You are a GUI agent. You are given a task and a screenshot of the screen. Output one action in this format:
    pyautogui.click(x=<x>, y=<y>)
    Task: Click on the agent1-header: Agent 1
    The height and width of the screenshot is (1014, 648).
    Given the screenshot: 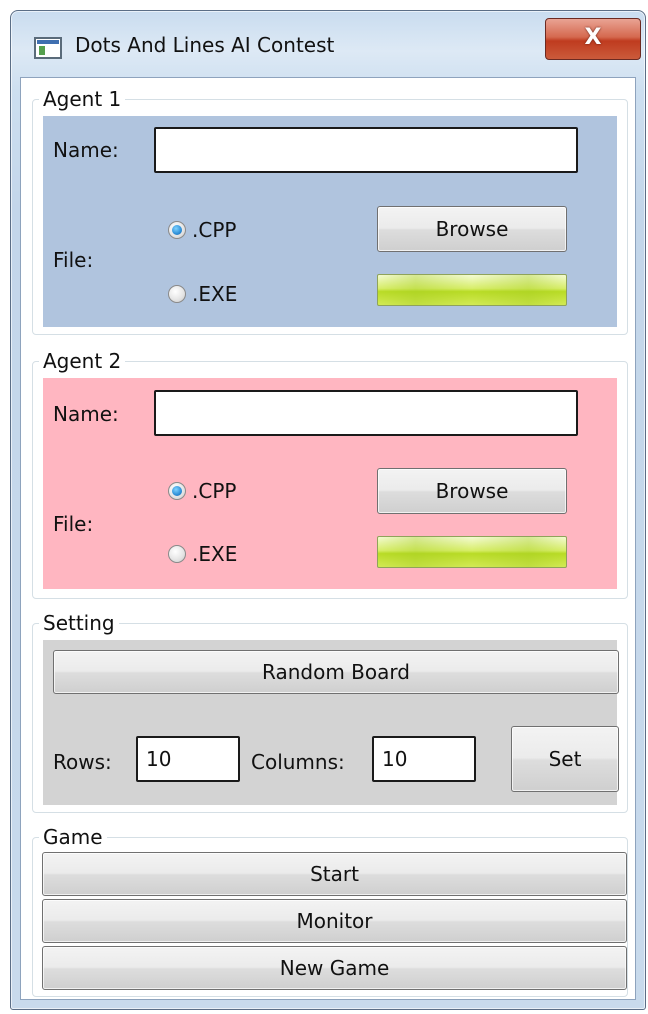 What is the action you would take?
    pyautogui.click(x=82, y=99)
    